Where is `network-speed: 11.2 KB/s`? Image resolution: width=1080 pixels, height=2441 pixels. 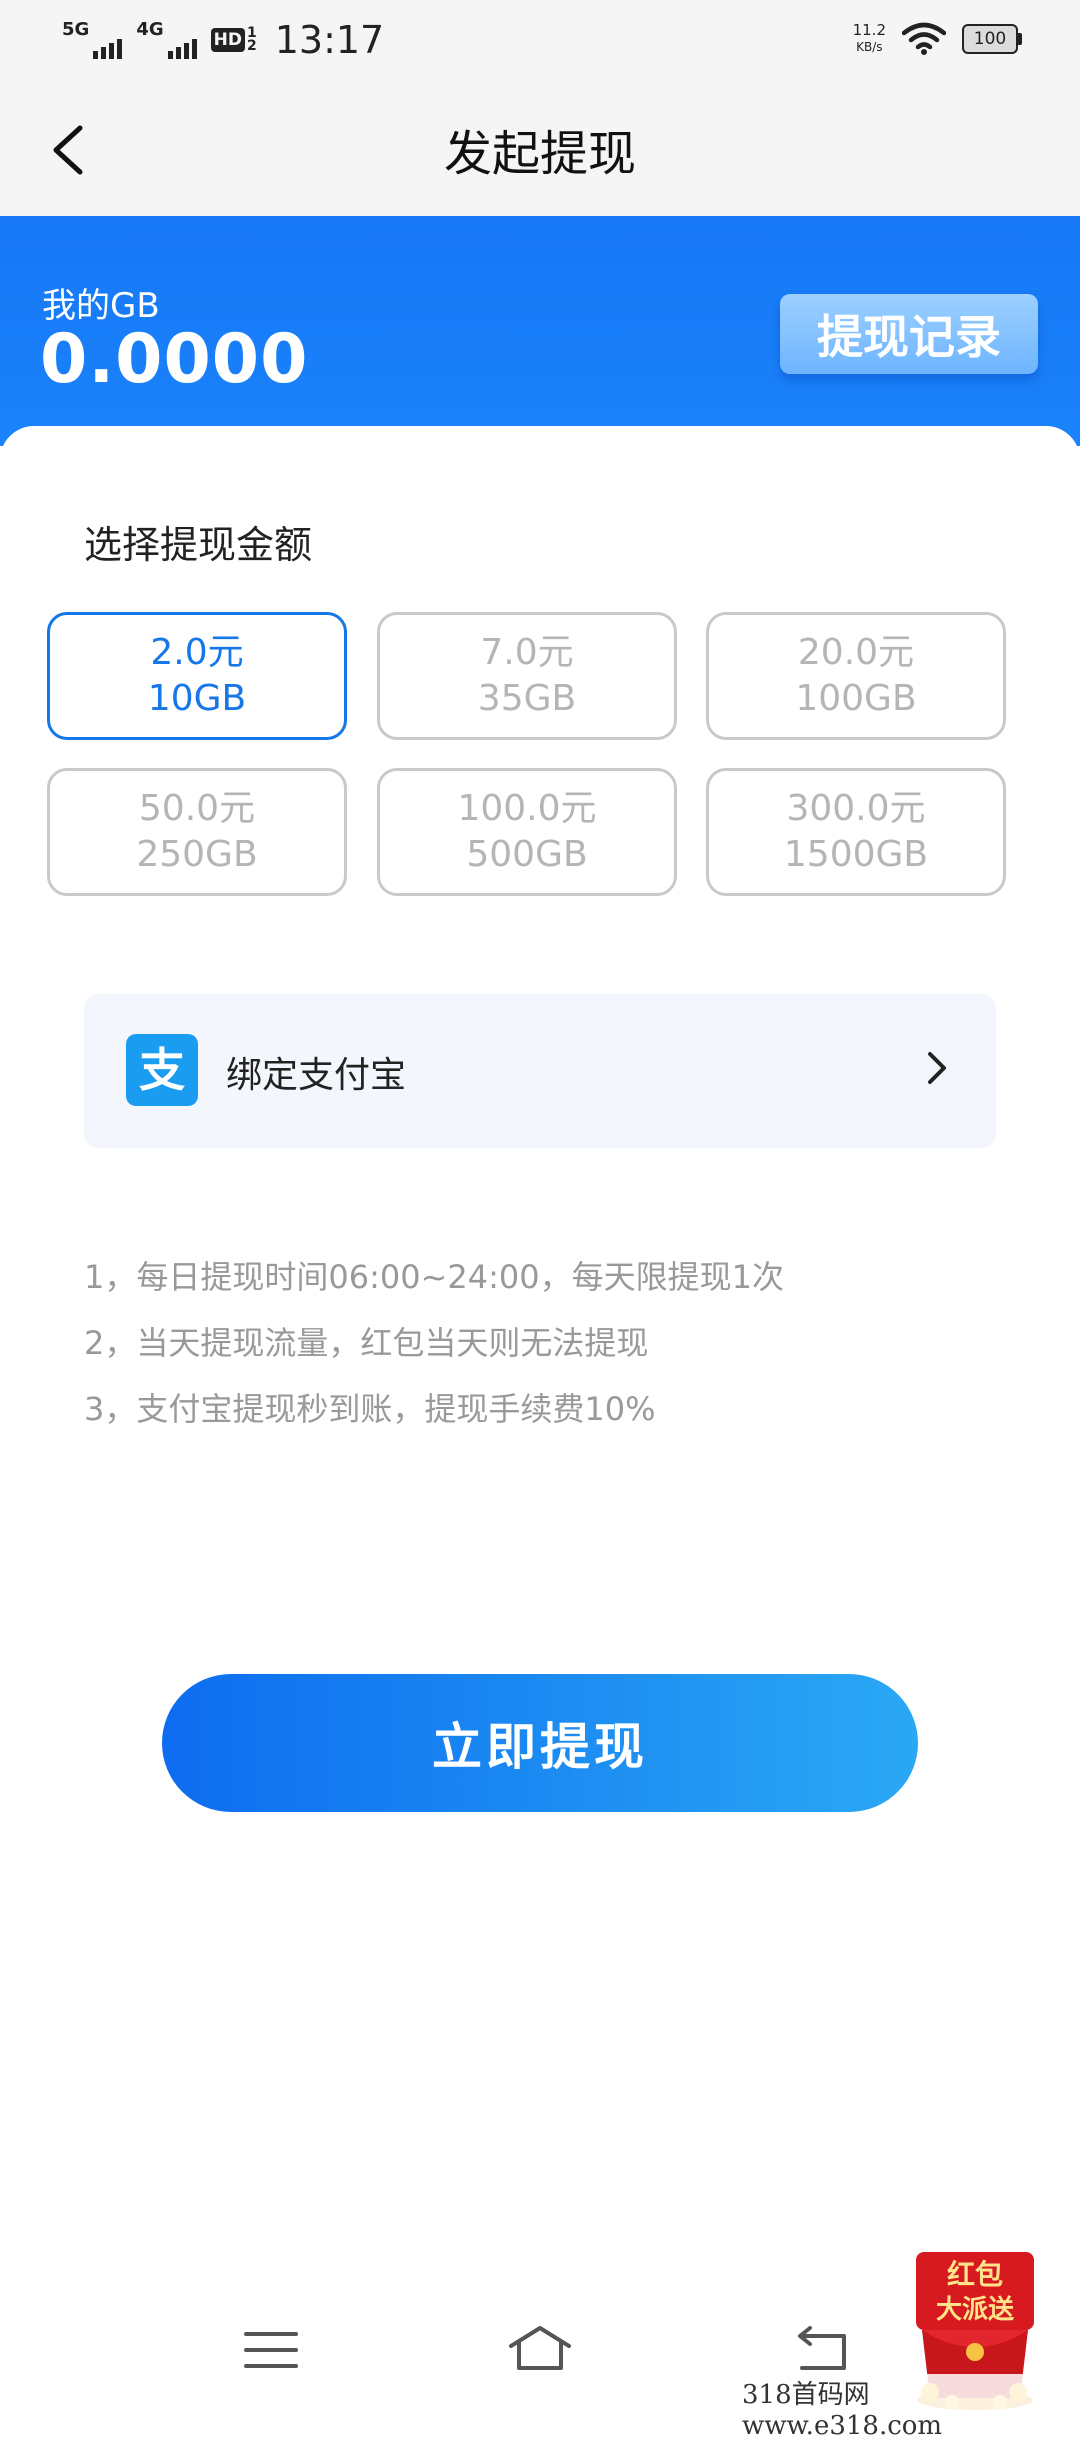 network-speed: 11.2 KB/s is located at coordinates (869, 39).